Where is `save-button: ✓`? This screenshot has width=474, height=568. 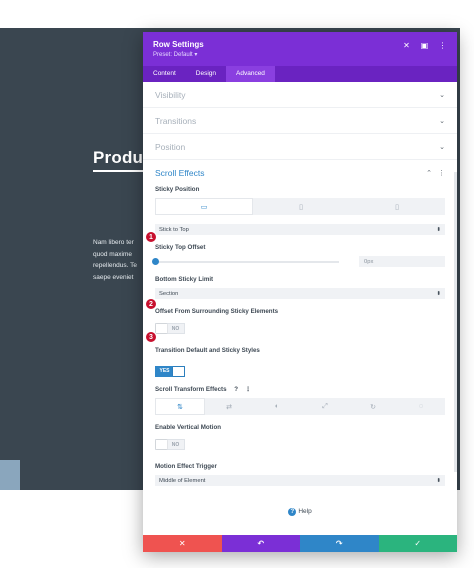
save-button: ✓ is located at coordinates (417, 543).